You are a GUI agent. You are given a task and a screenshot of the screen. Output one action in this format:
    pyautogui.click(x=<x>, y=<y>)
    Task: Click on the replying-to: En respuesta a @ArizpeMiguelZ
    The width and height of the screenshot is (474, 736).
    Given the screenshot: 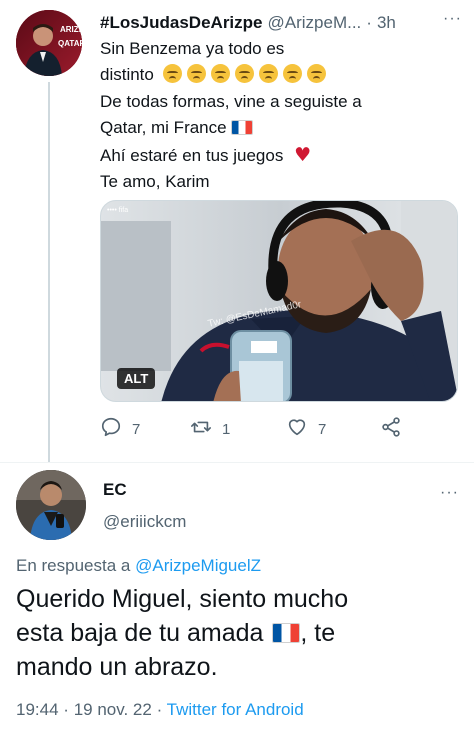 What is the action you would take?
    pyautogui.click(x=138, y=566)
    